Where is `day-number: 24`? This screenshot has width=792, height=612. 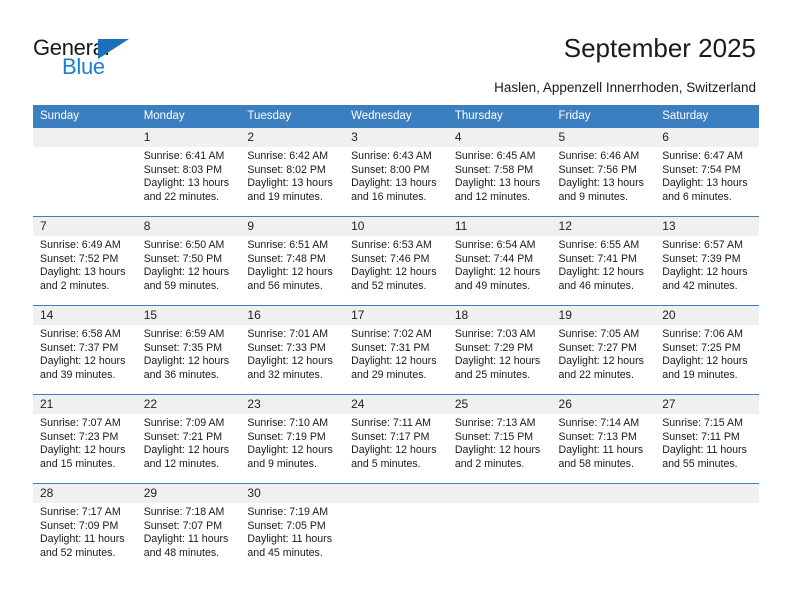
day-number: 24 is located at coordinates (396, 404).